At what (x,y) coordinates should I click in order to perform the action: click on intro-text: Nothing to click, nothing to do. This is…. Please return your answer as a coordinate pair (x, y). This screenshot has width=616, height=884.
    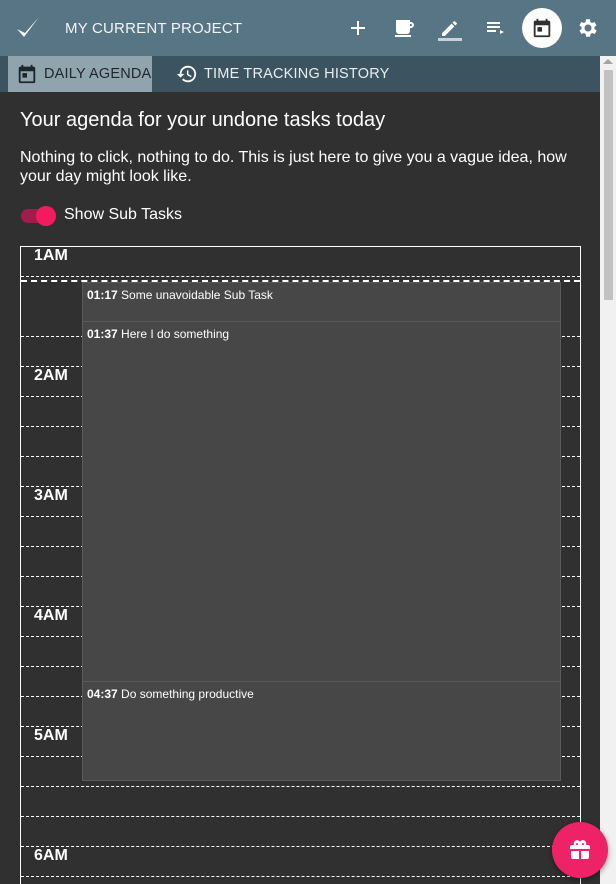
    Looking at the image, I should click on (293, 167).